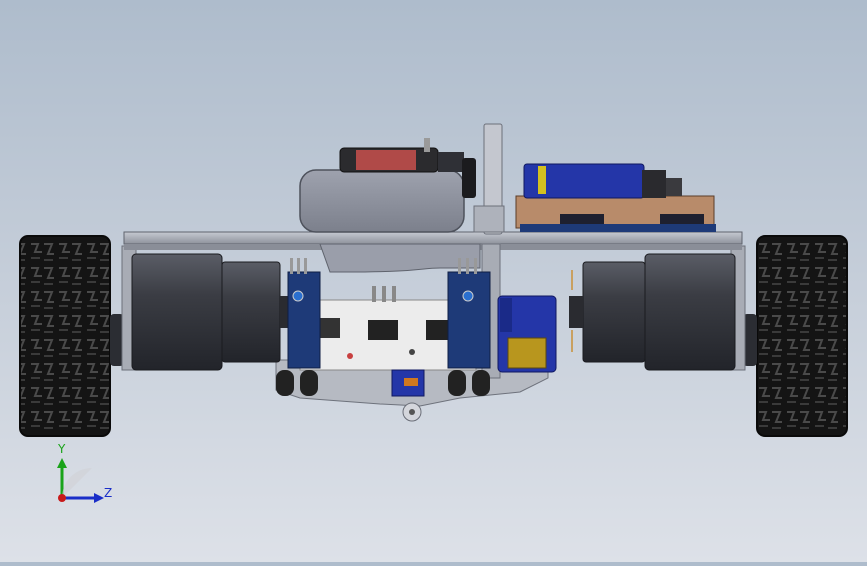 Image resolution: width=867 pixels, height=566 pixels. I want to click on triad-z-label: Z, so click(108, 493).